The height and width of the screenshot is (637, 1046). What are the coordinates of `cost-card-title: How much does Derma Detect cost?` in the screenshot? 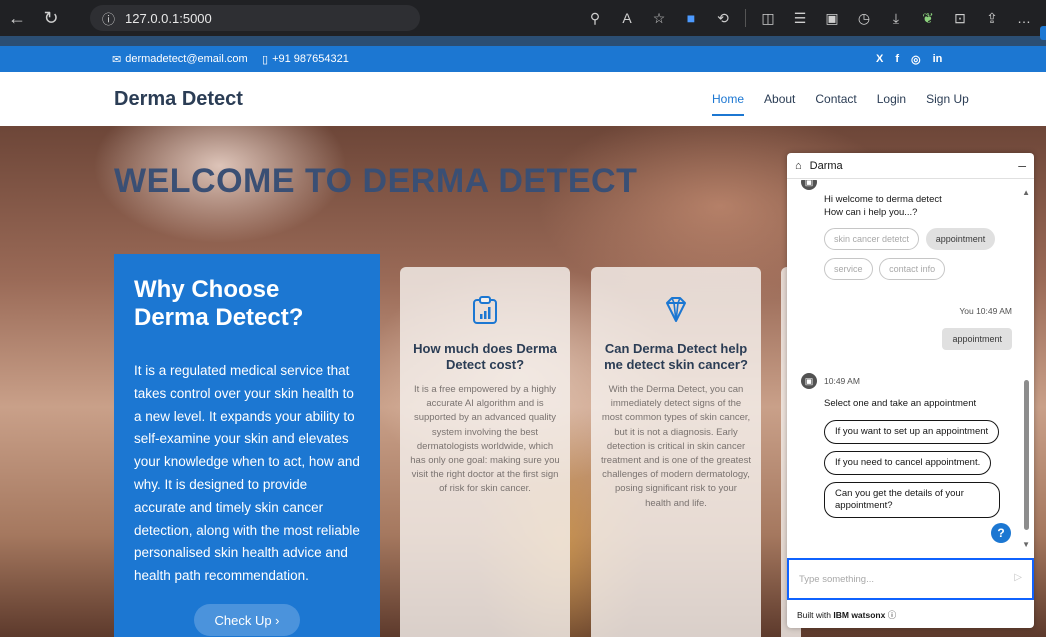 It's located at (485, 356).